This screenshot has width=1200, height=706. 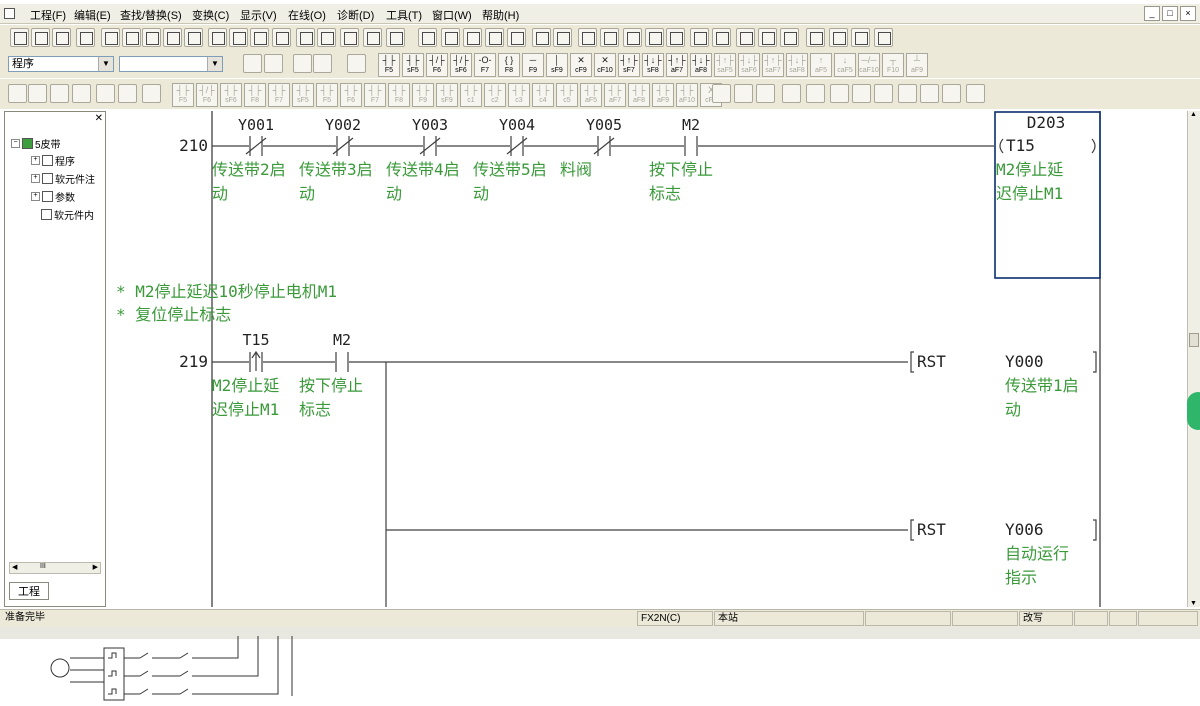 What do you see at coordinates (500, 15) in the screenshot?
I see `menu-item: 帮助(H)` at bounding box center [500, 15].